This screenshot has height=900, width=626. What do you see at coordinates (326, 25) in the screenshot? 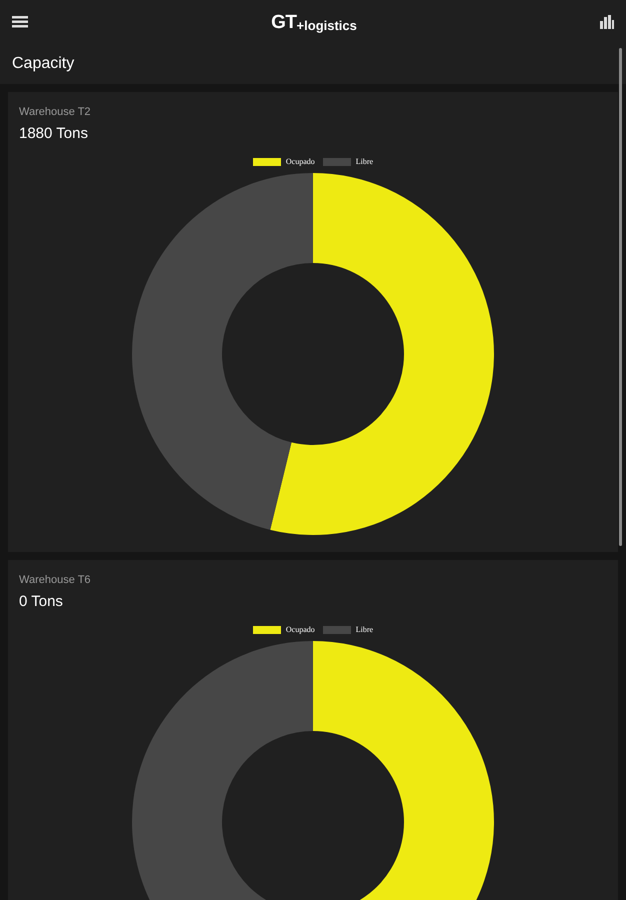
I see `logo-text: +logistics` at bounding box center [326, 25].